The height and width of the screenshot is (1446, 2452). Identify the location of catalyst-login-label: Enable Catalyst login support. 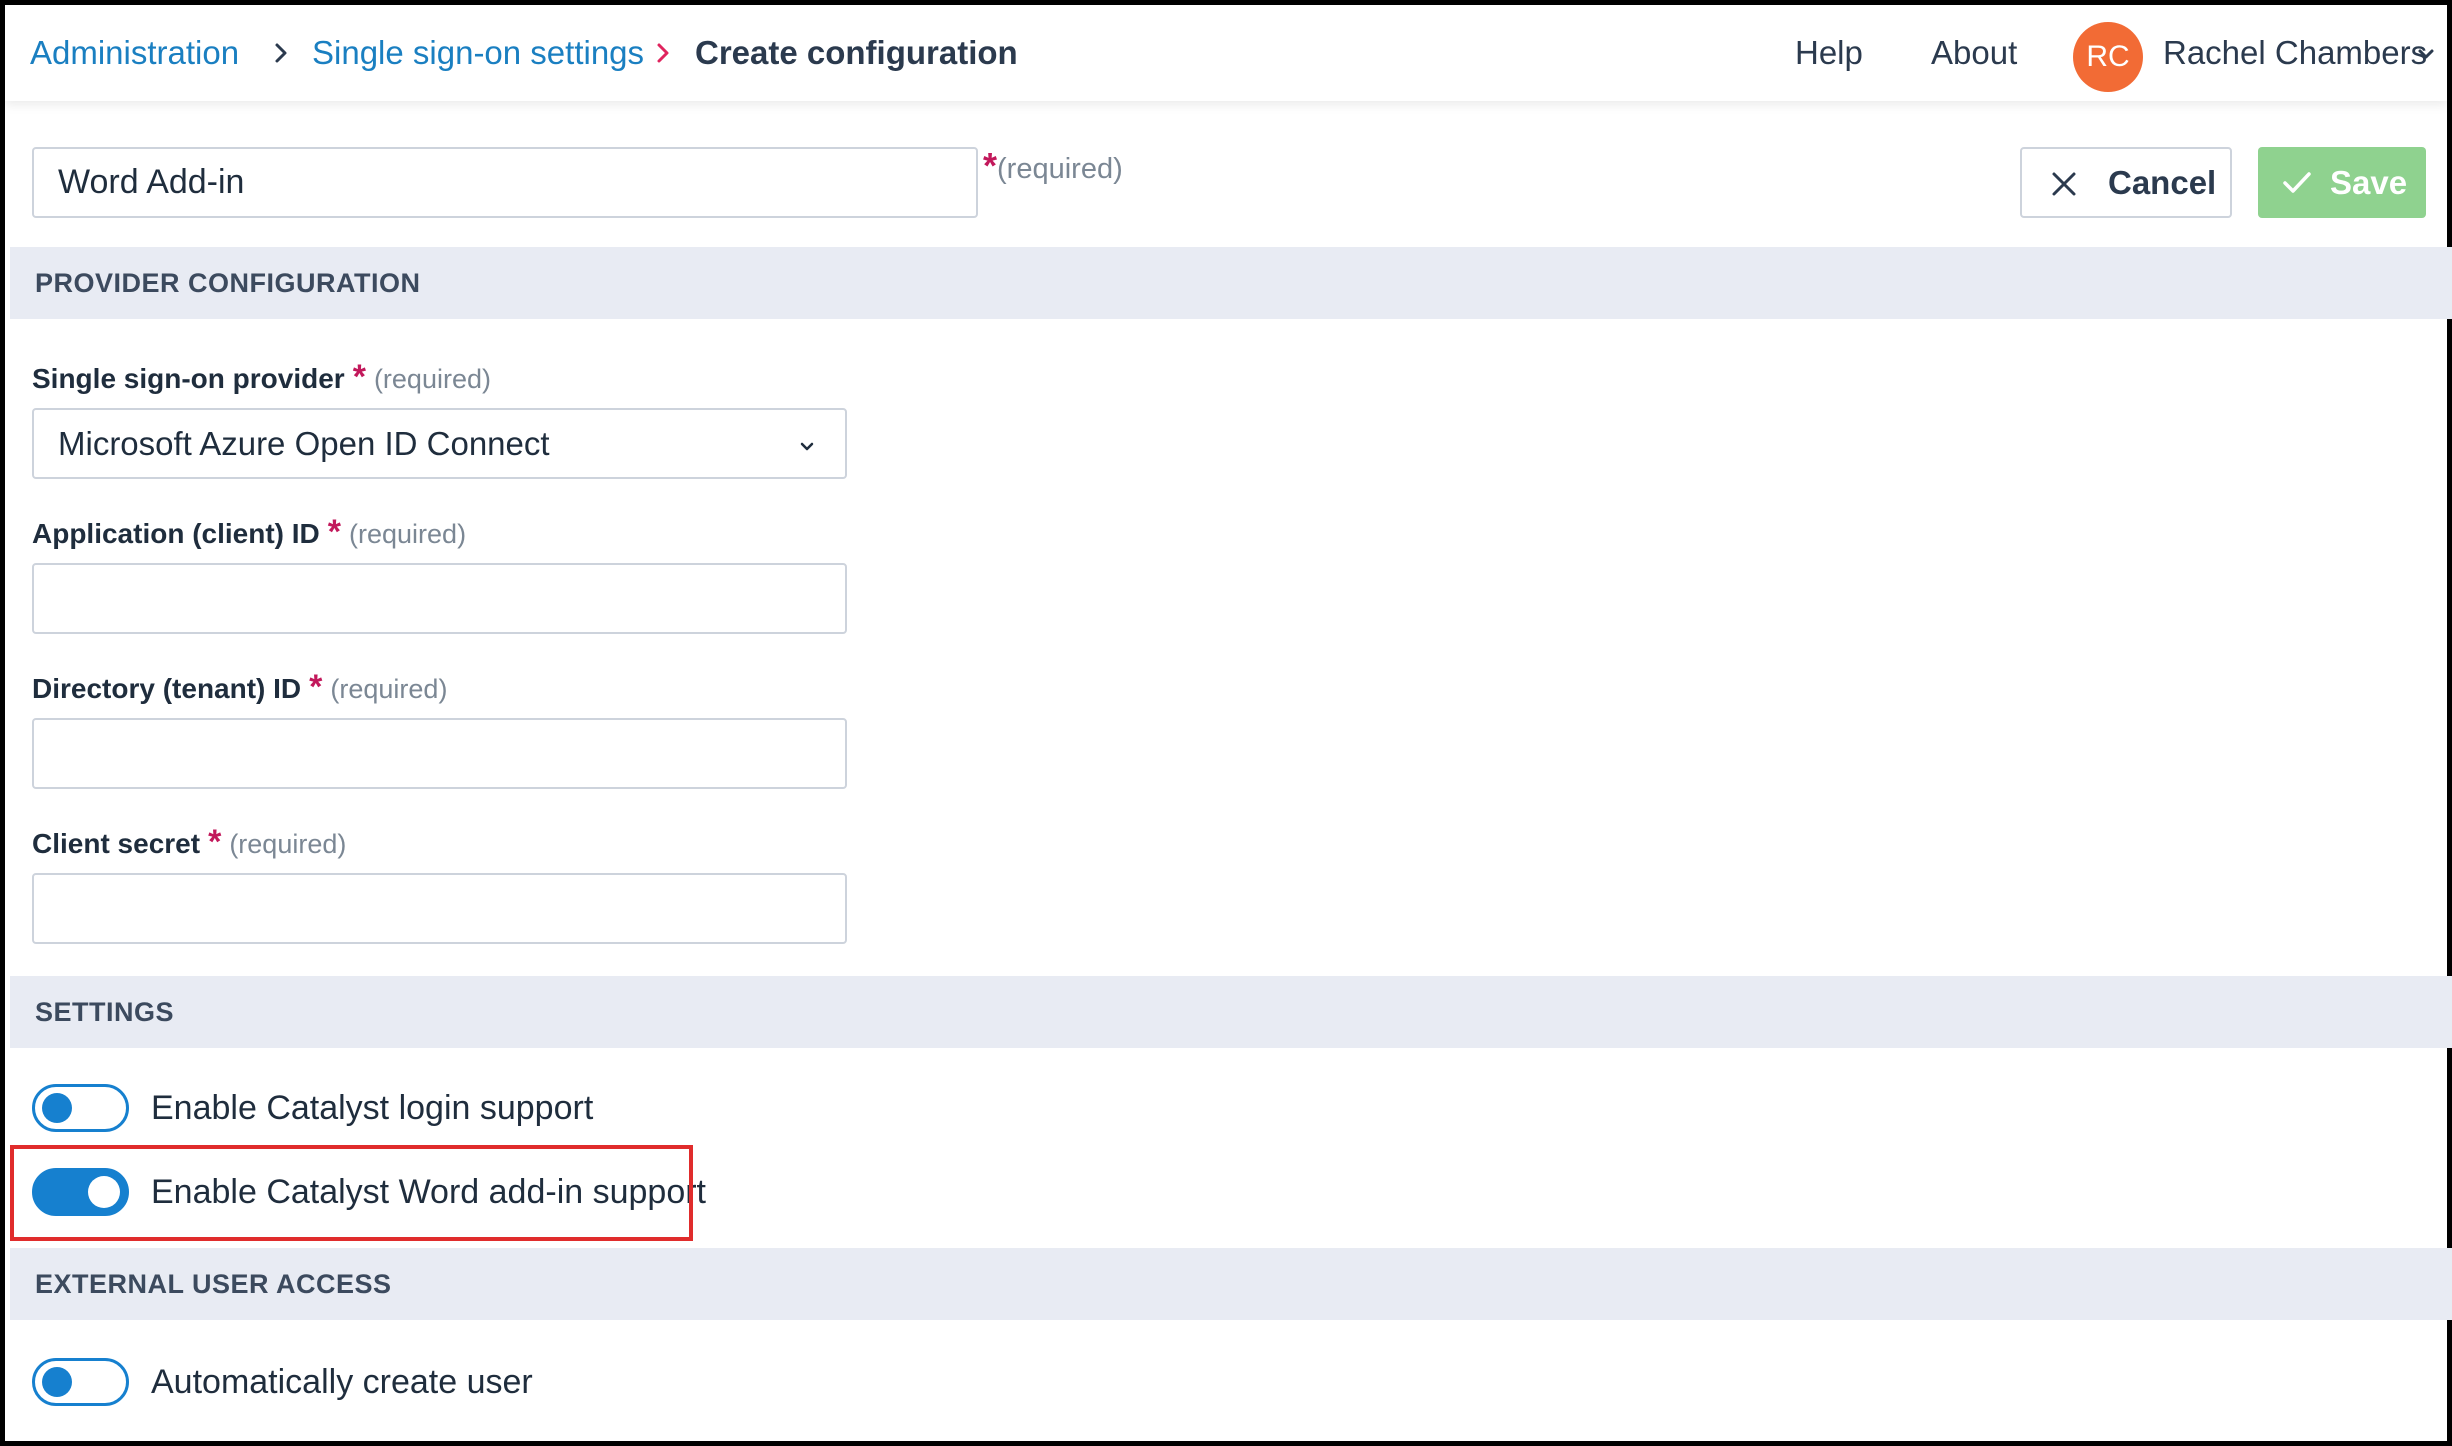
(372, 1108).